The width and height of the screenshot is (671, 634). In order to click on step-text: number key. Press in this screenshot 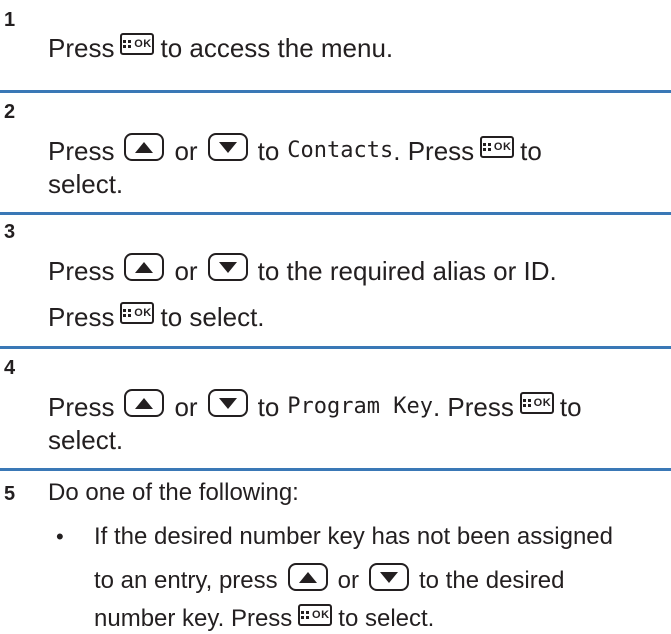, I will do `click(193, 618)`.